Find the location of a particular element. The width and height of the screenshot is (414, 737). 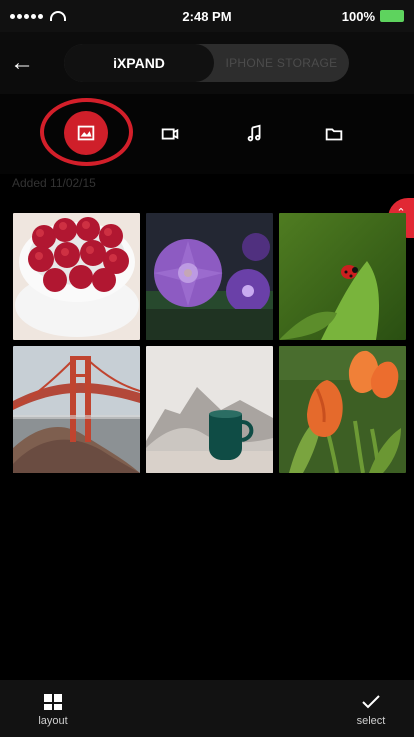

photos-filter-button is located at coordinates (86, 133).